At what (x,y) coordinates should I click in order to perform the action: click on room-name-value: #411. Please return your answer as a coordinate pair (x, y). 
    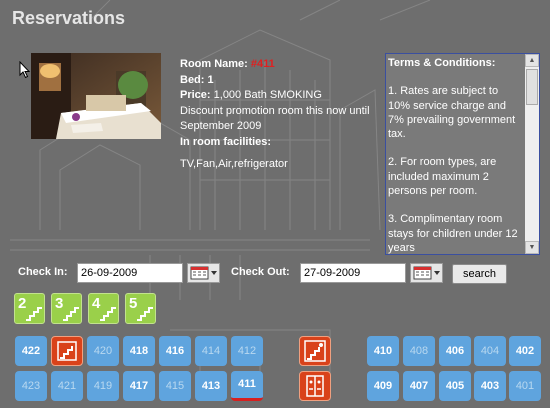
    Looking at the image, I should click on (262, 64).